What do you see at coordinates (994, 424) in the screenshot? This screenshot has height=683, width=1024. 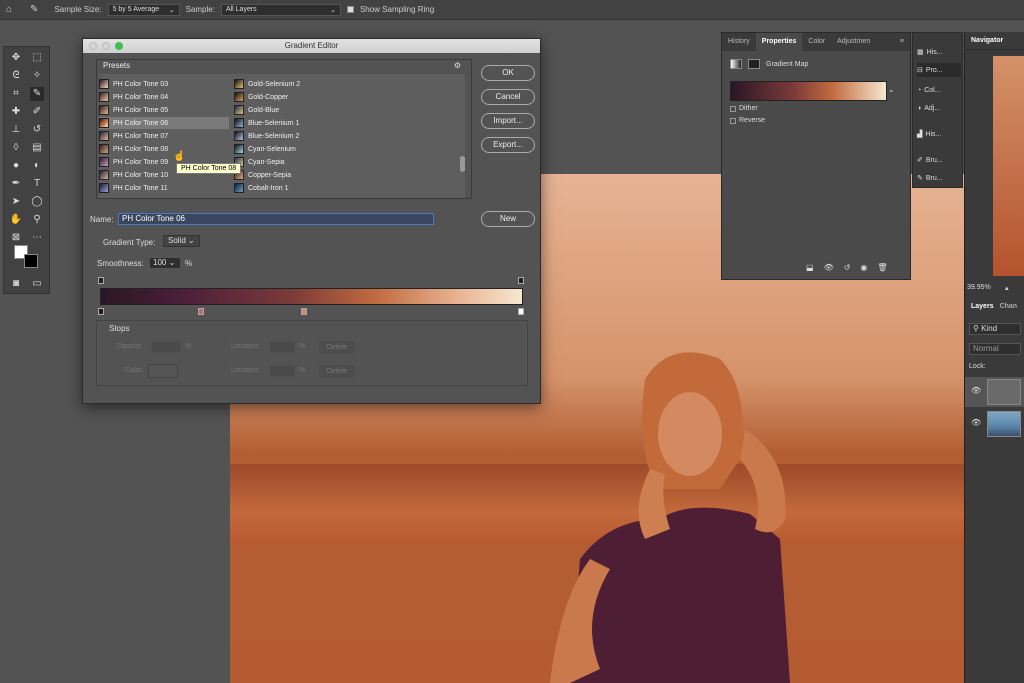 I see `layer-row-photo: 👁` at bounding box center [994, 424].